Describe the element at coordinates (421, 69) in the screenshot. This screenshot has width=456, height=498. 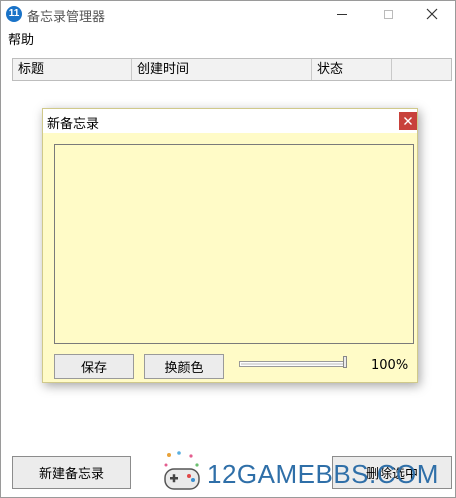
I see `column-header-empty` at that location.